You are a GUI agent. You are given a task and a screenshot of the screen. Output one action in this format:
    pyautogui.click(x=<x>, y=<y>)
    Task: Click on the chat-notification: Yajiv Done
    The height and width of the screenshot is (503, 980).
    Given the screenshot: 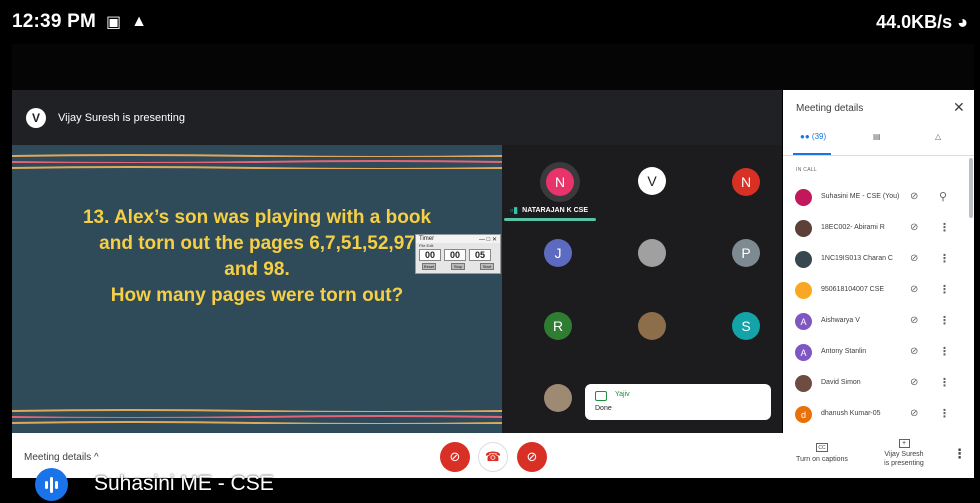 What is the action you would take?
    pyautogui.click(x=678, y=402)
    